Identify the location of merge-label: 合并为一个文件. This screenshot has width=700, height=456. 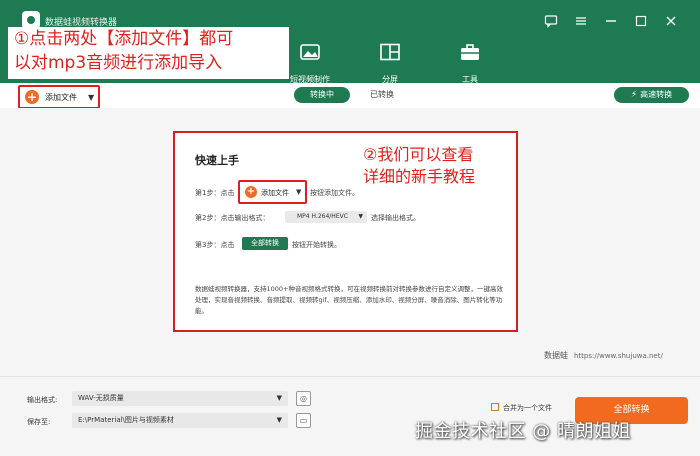
(527, 408).